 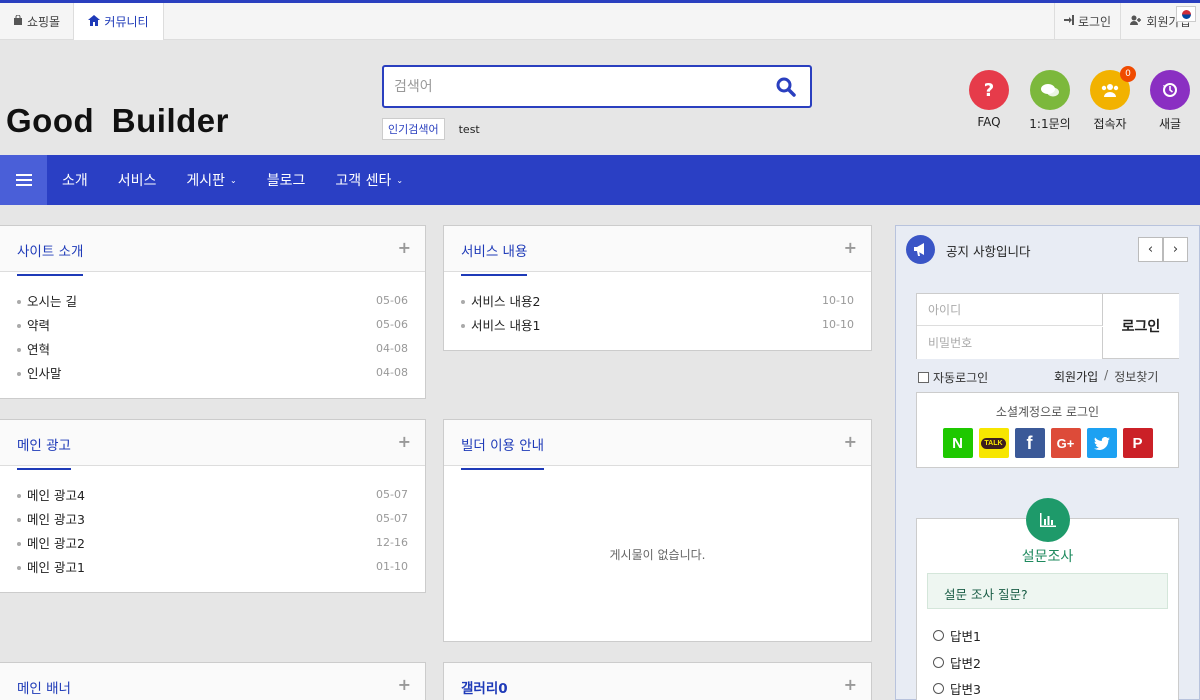 What do you see at coordinates (1076, 376) in the screenshot?
I see `join-link: 회원가입` at bounding box center [1076, 376].